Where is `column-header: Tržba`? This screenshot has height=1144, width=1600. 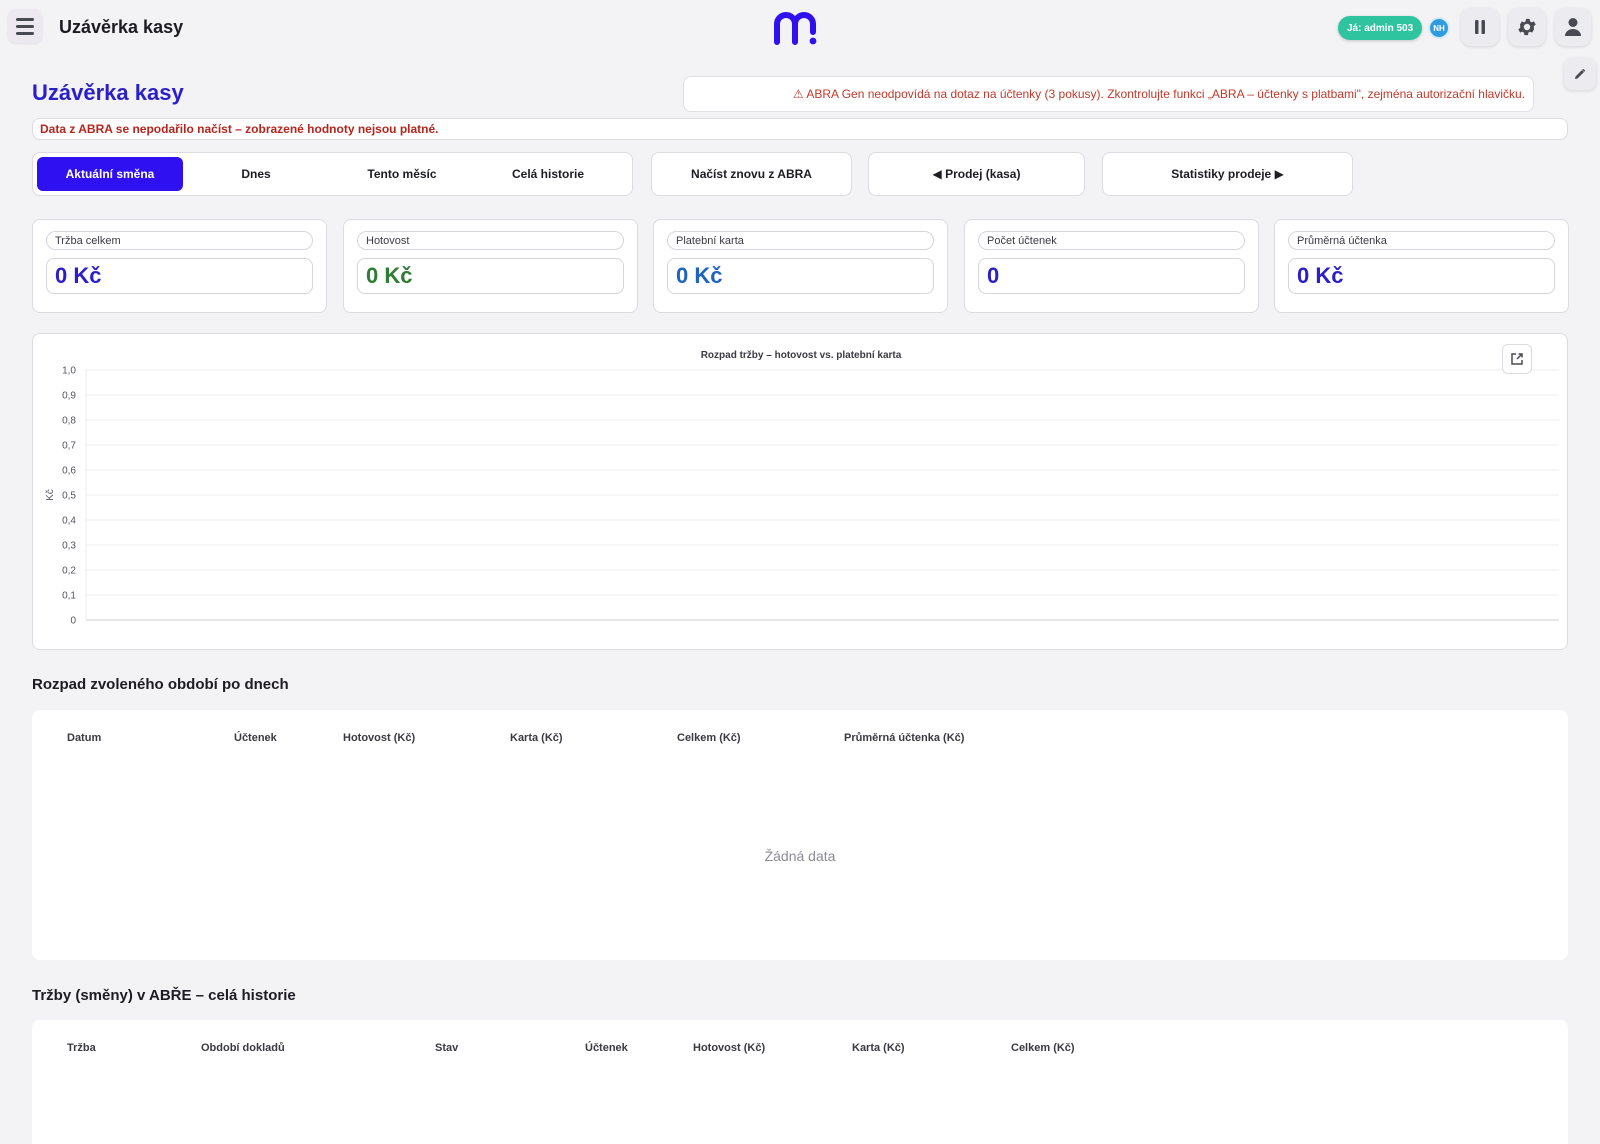
column-header: Tržba is located at coordinates (81, 1048).